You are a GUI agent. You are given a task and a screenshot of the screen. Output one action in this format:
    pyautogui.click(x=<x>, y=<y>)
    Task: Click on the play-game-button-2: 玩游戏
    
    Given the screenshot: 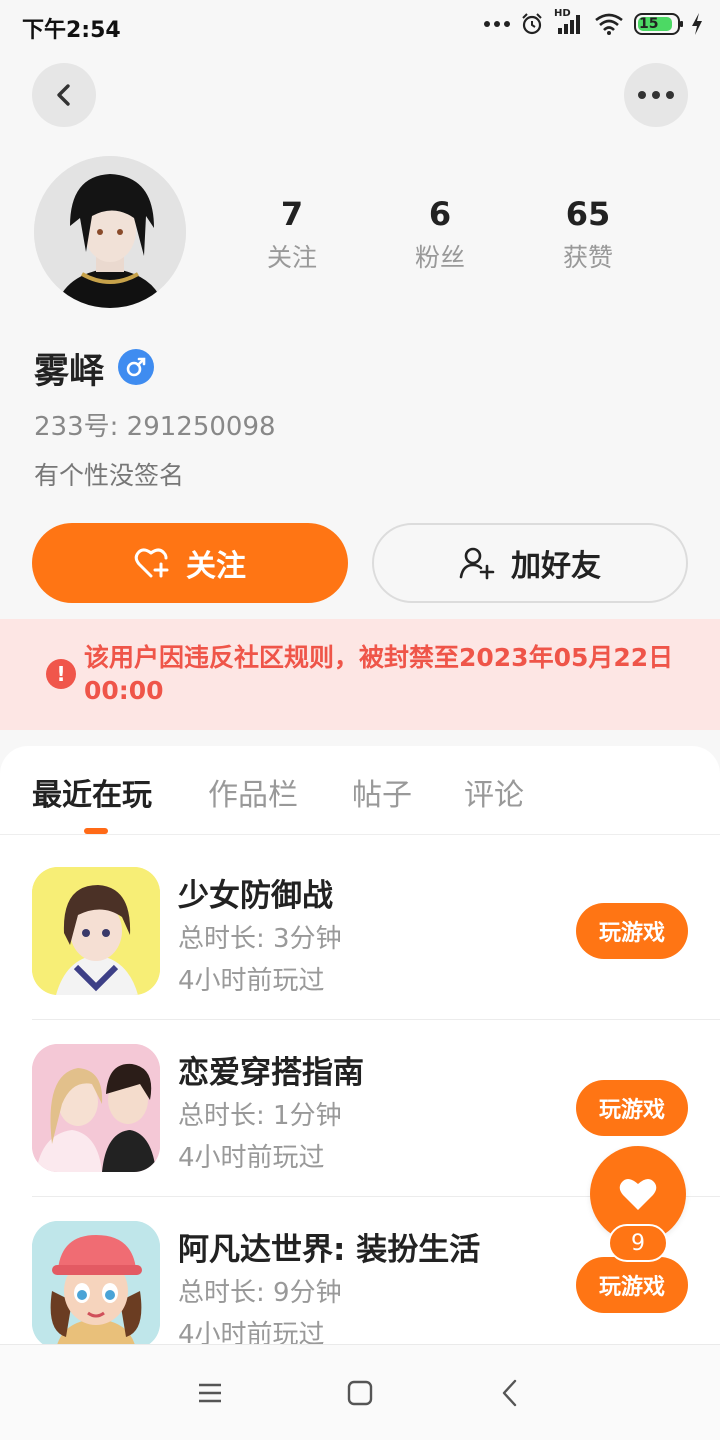 What is the action you would take?
    pyautogui.click(x=632, y=1108)
    